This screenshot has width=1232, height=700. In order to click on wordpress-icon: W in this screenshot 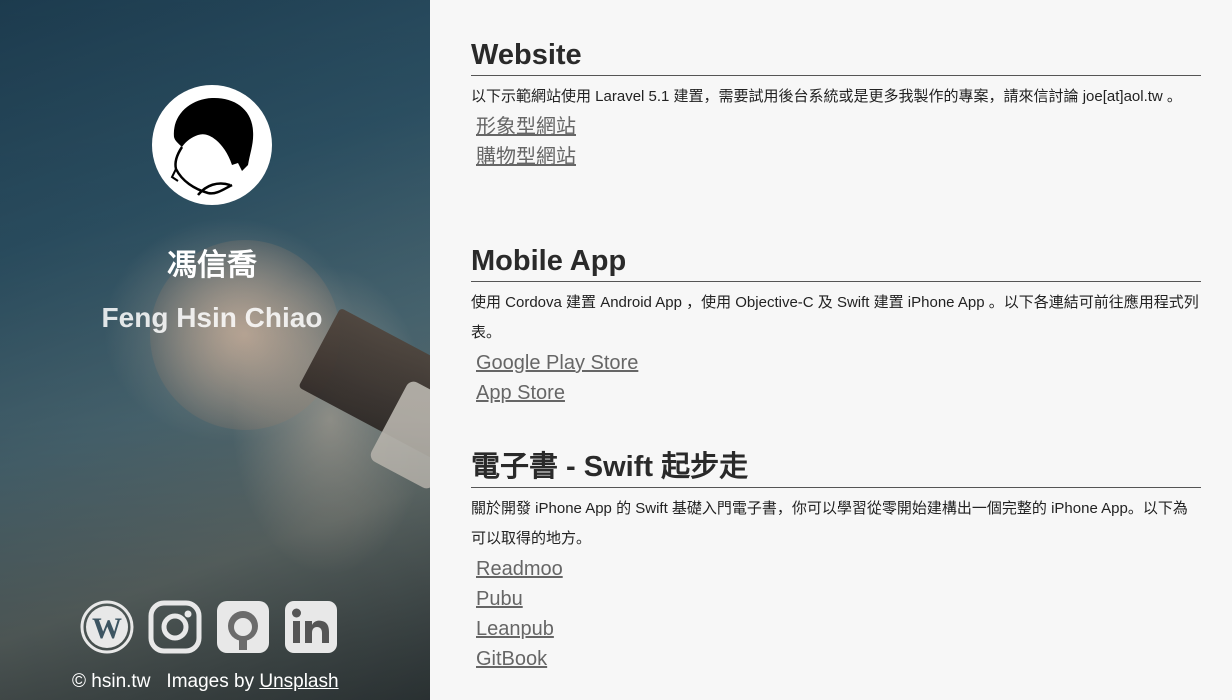, I will do `click(107, 627)`.